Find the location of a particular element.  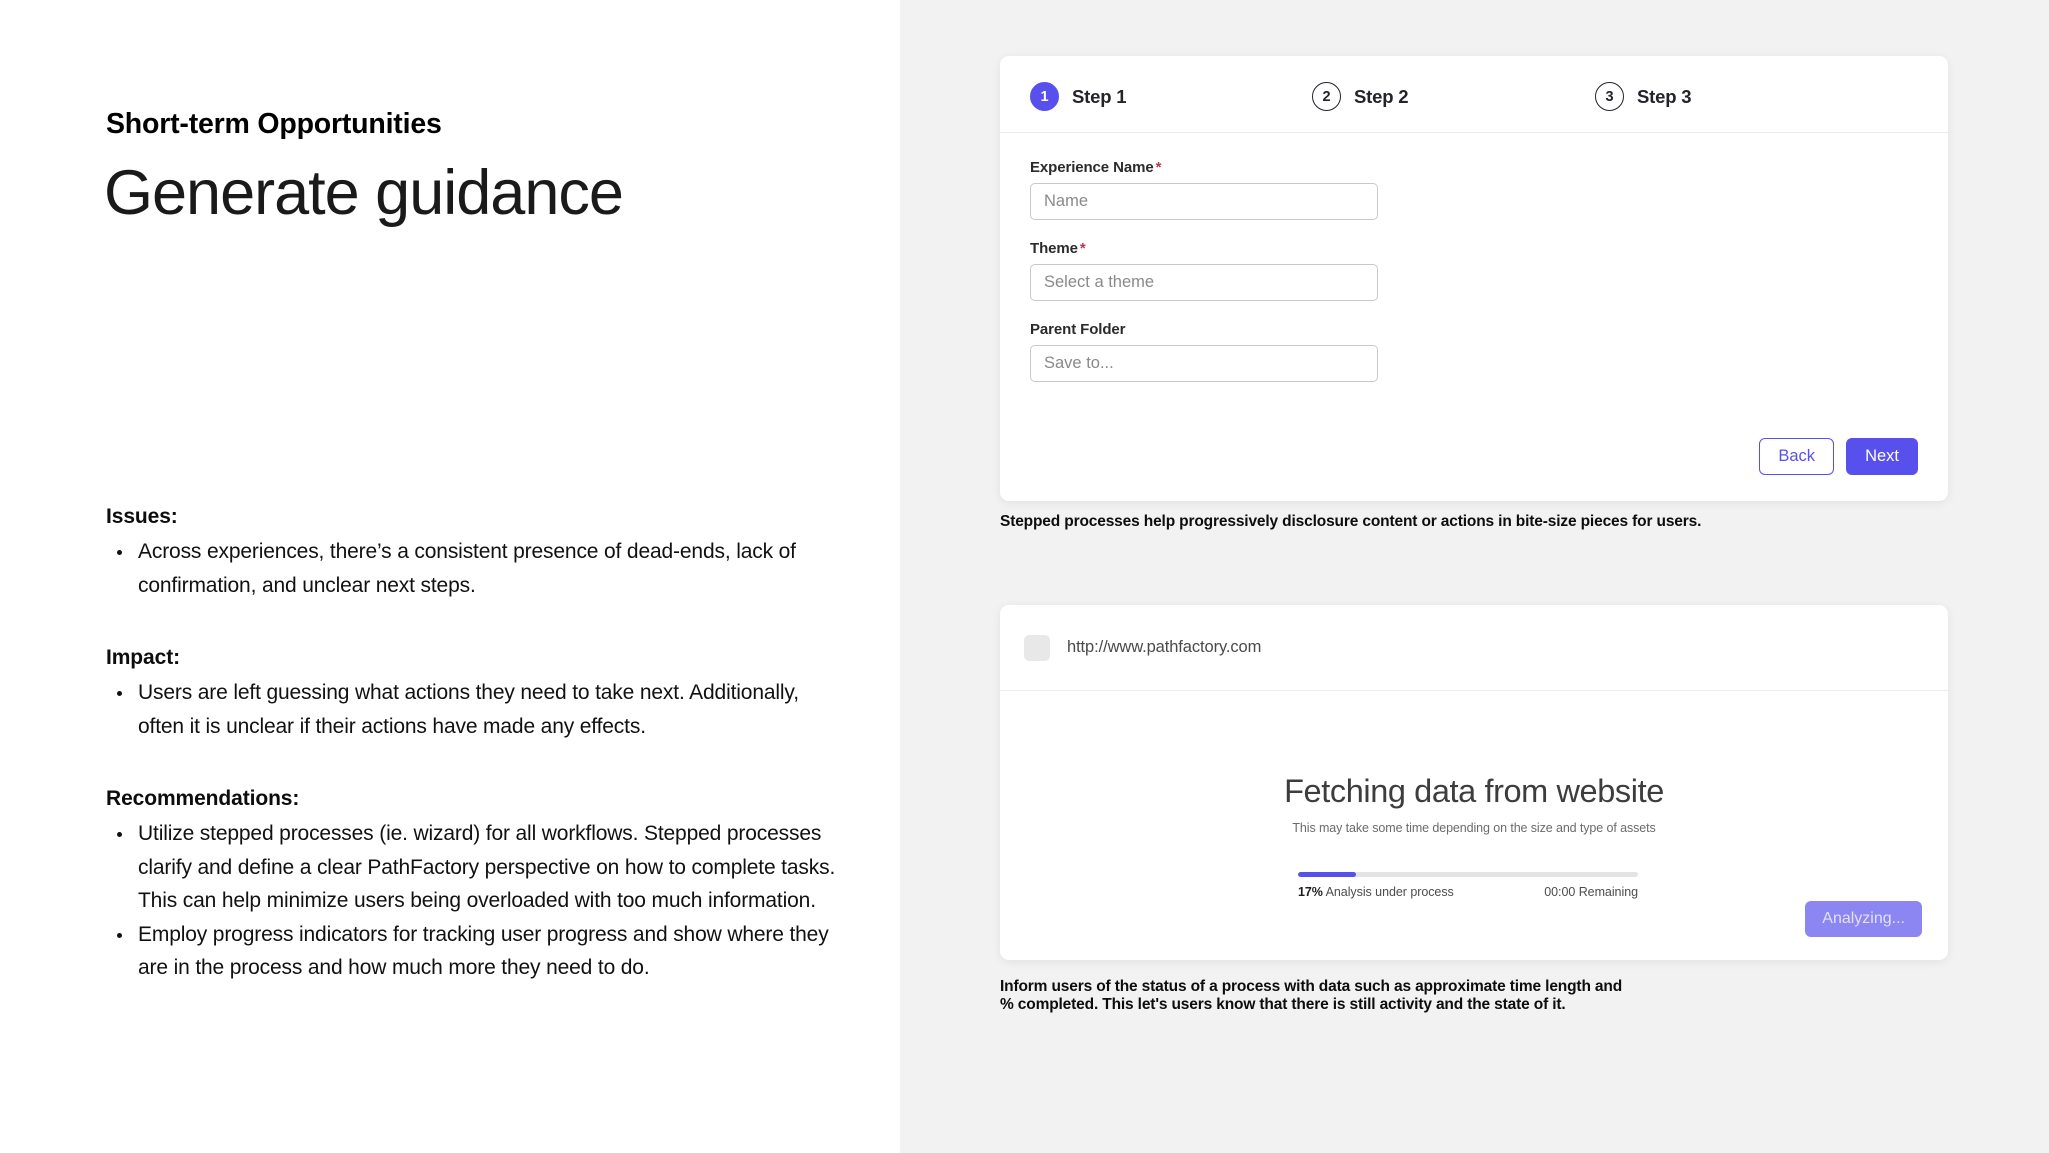

back-button: Back is located at coordinates (1797, 456).